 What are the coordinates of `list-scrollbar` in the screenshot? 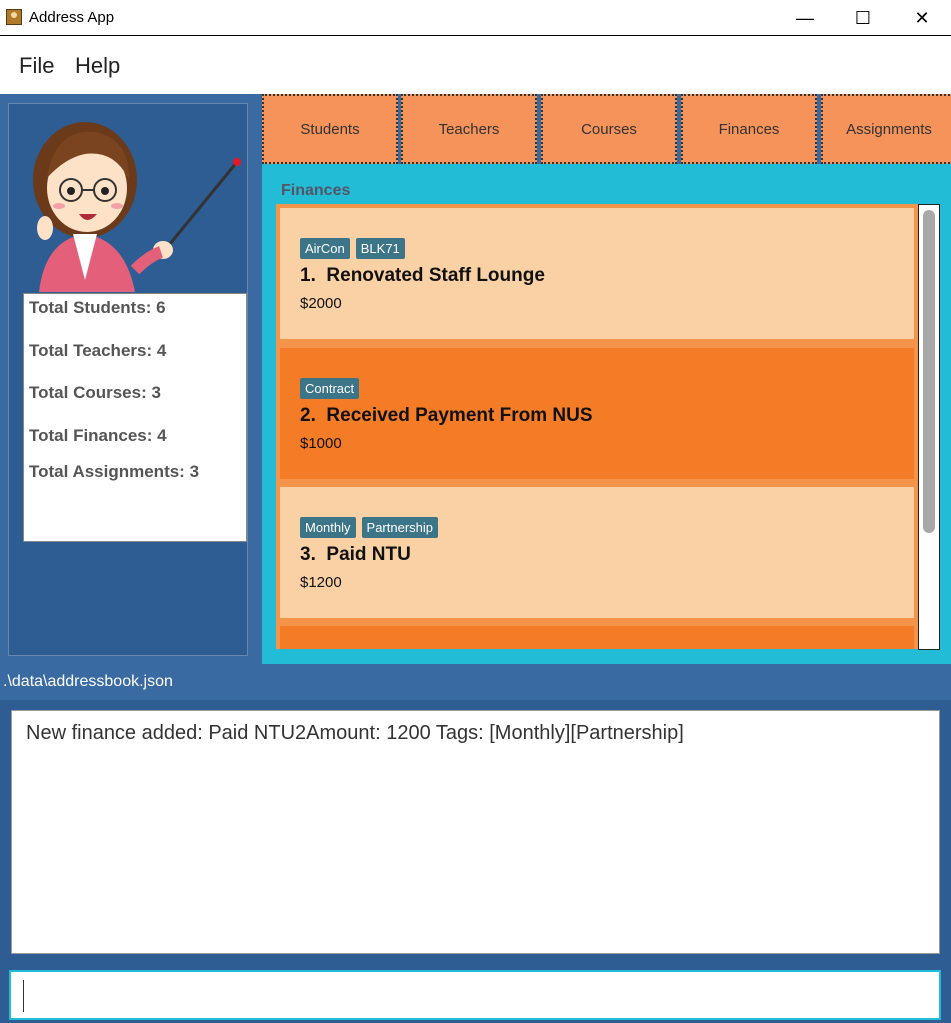 It's located at (929, 427).